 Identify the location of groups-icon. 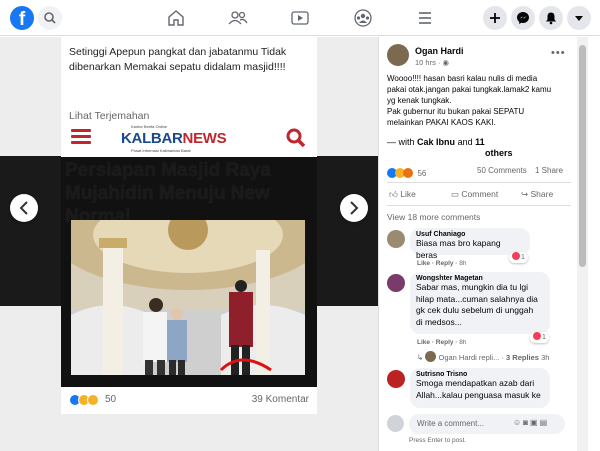
(363, 18).